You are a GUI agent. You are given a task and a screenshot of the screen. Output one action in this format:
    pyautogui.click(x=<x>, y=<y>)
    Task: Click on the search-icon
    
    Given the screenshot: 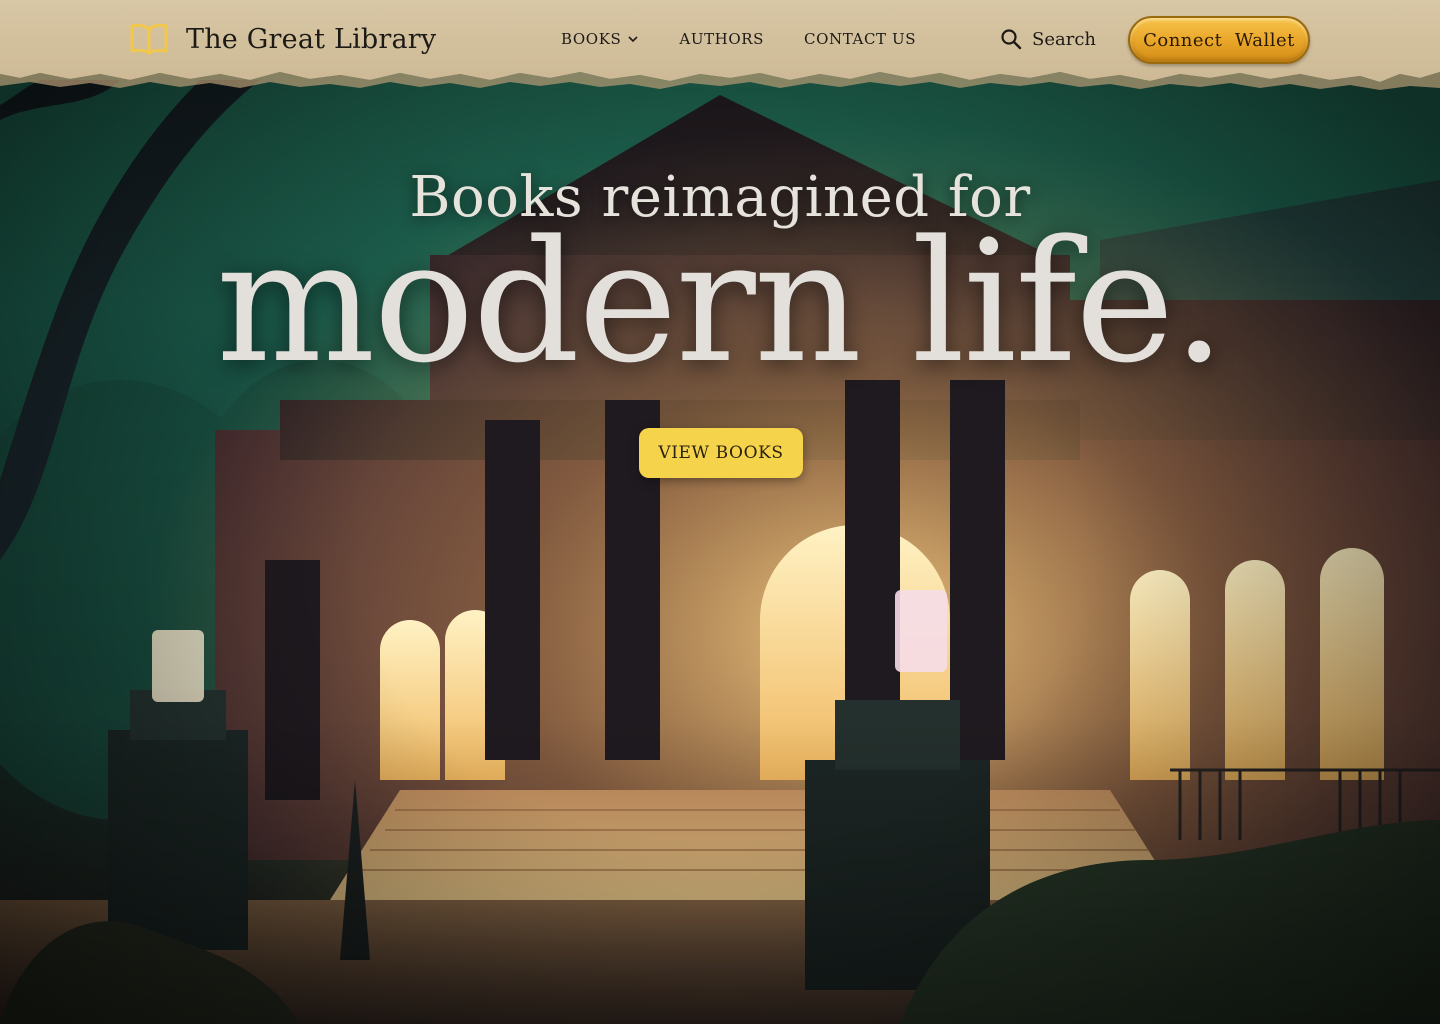 What is the action you would take?
    pyautogui.click(x=1011, y=39)
    